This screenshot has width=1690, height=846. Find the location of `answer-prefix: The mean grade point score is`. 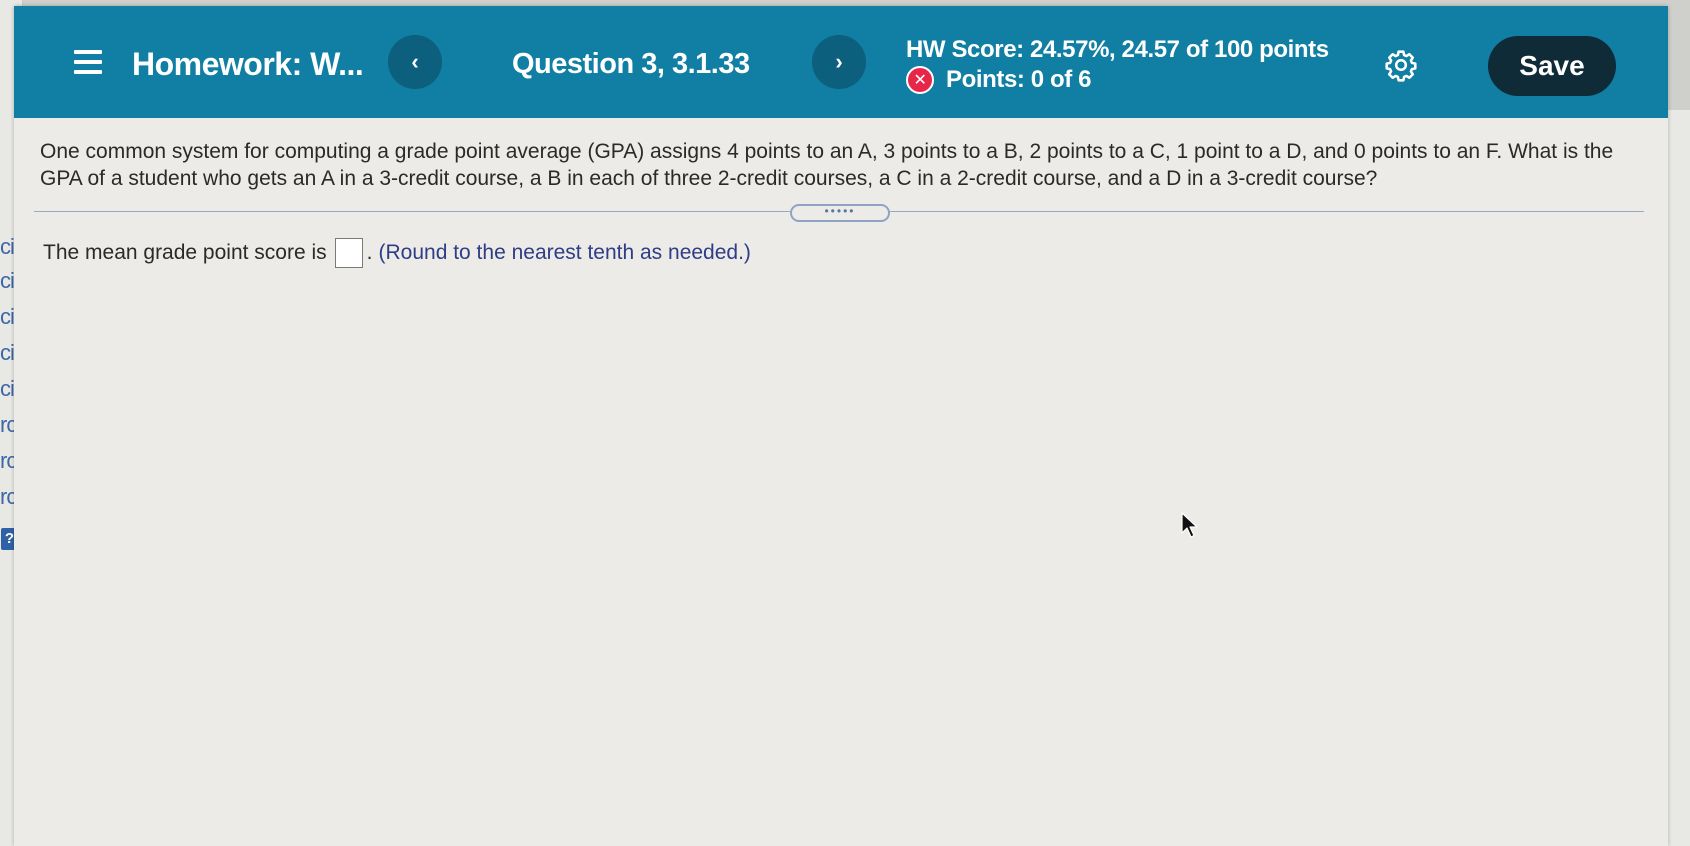

answer-prefix: The mean grade point score is is located at coordinates (185, 252).